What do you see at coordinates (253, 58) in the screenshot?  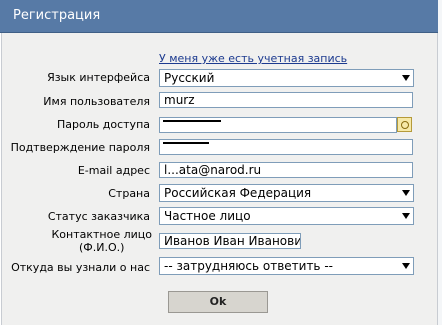 I see `login-link: У меня уже есть учетная запись` at bounding box center [253, 58].